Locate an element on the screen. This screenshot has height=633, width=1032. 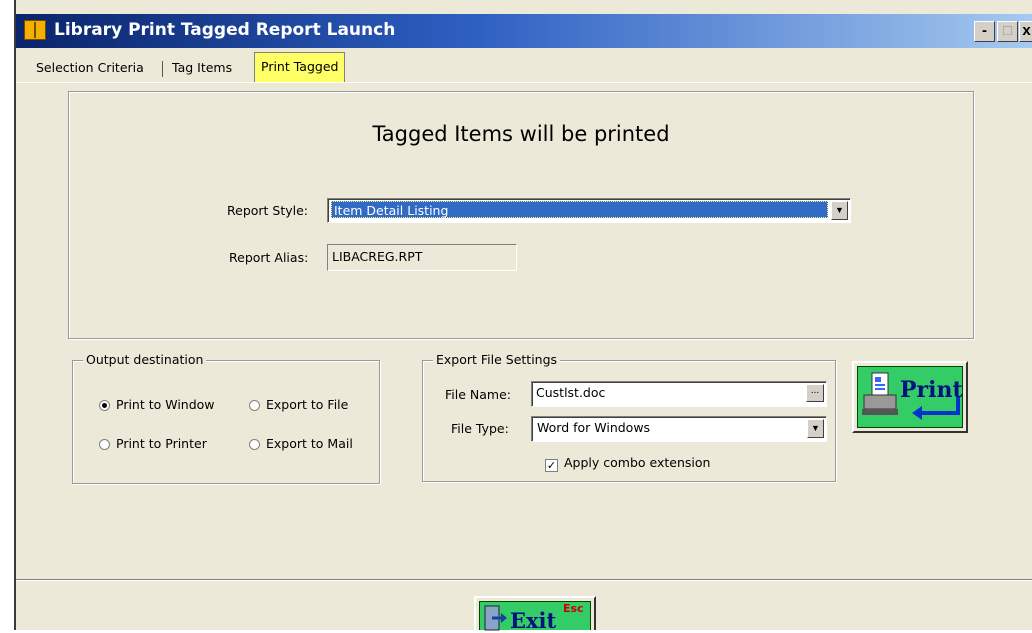
tab-print-tagged: Print Tagged is located at coordinates (300, 67).